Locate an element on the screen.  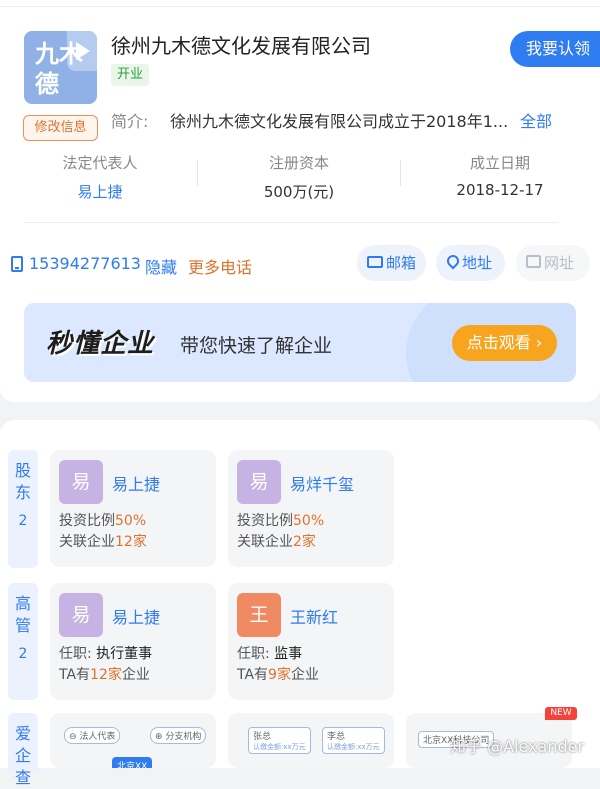
branch-node: ⊕ 分支机构 is located at coordinates (178, 735).